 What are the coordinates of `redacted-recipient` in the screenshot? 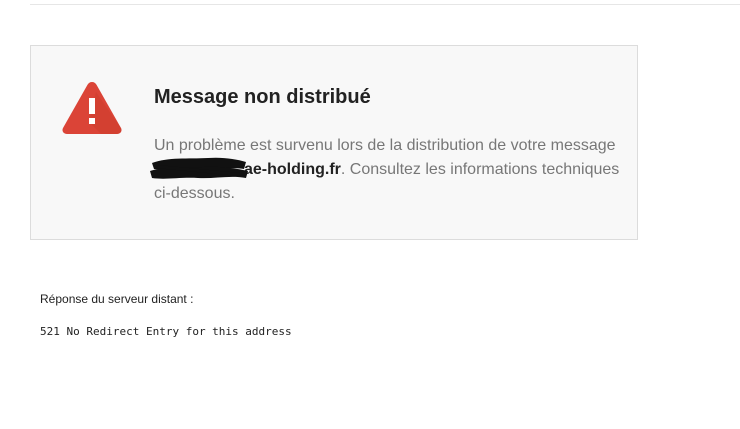 It's located at (199, 168).